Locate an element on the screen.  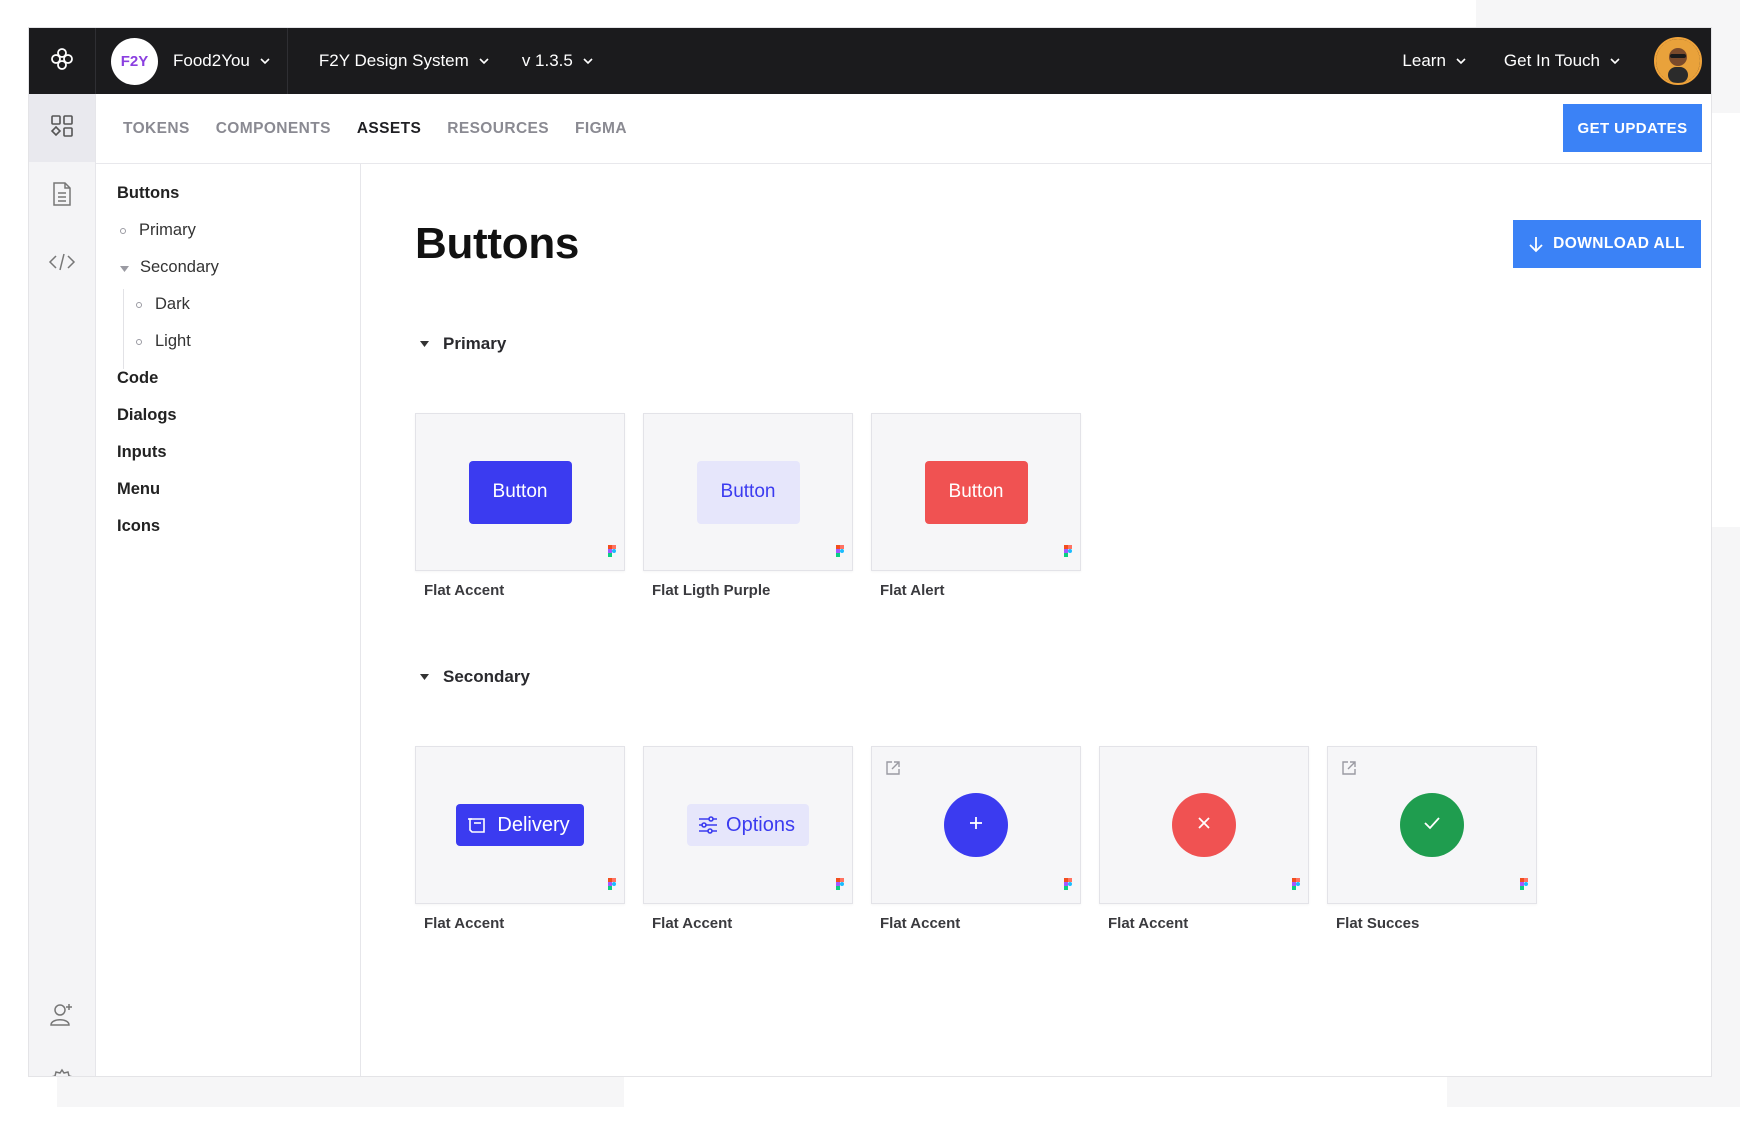
learn-label: Learn is located at coordinates (1424, 60).